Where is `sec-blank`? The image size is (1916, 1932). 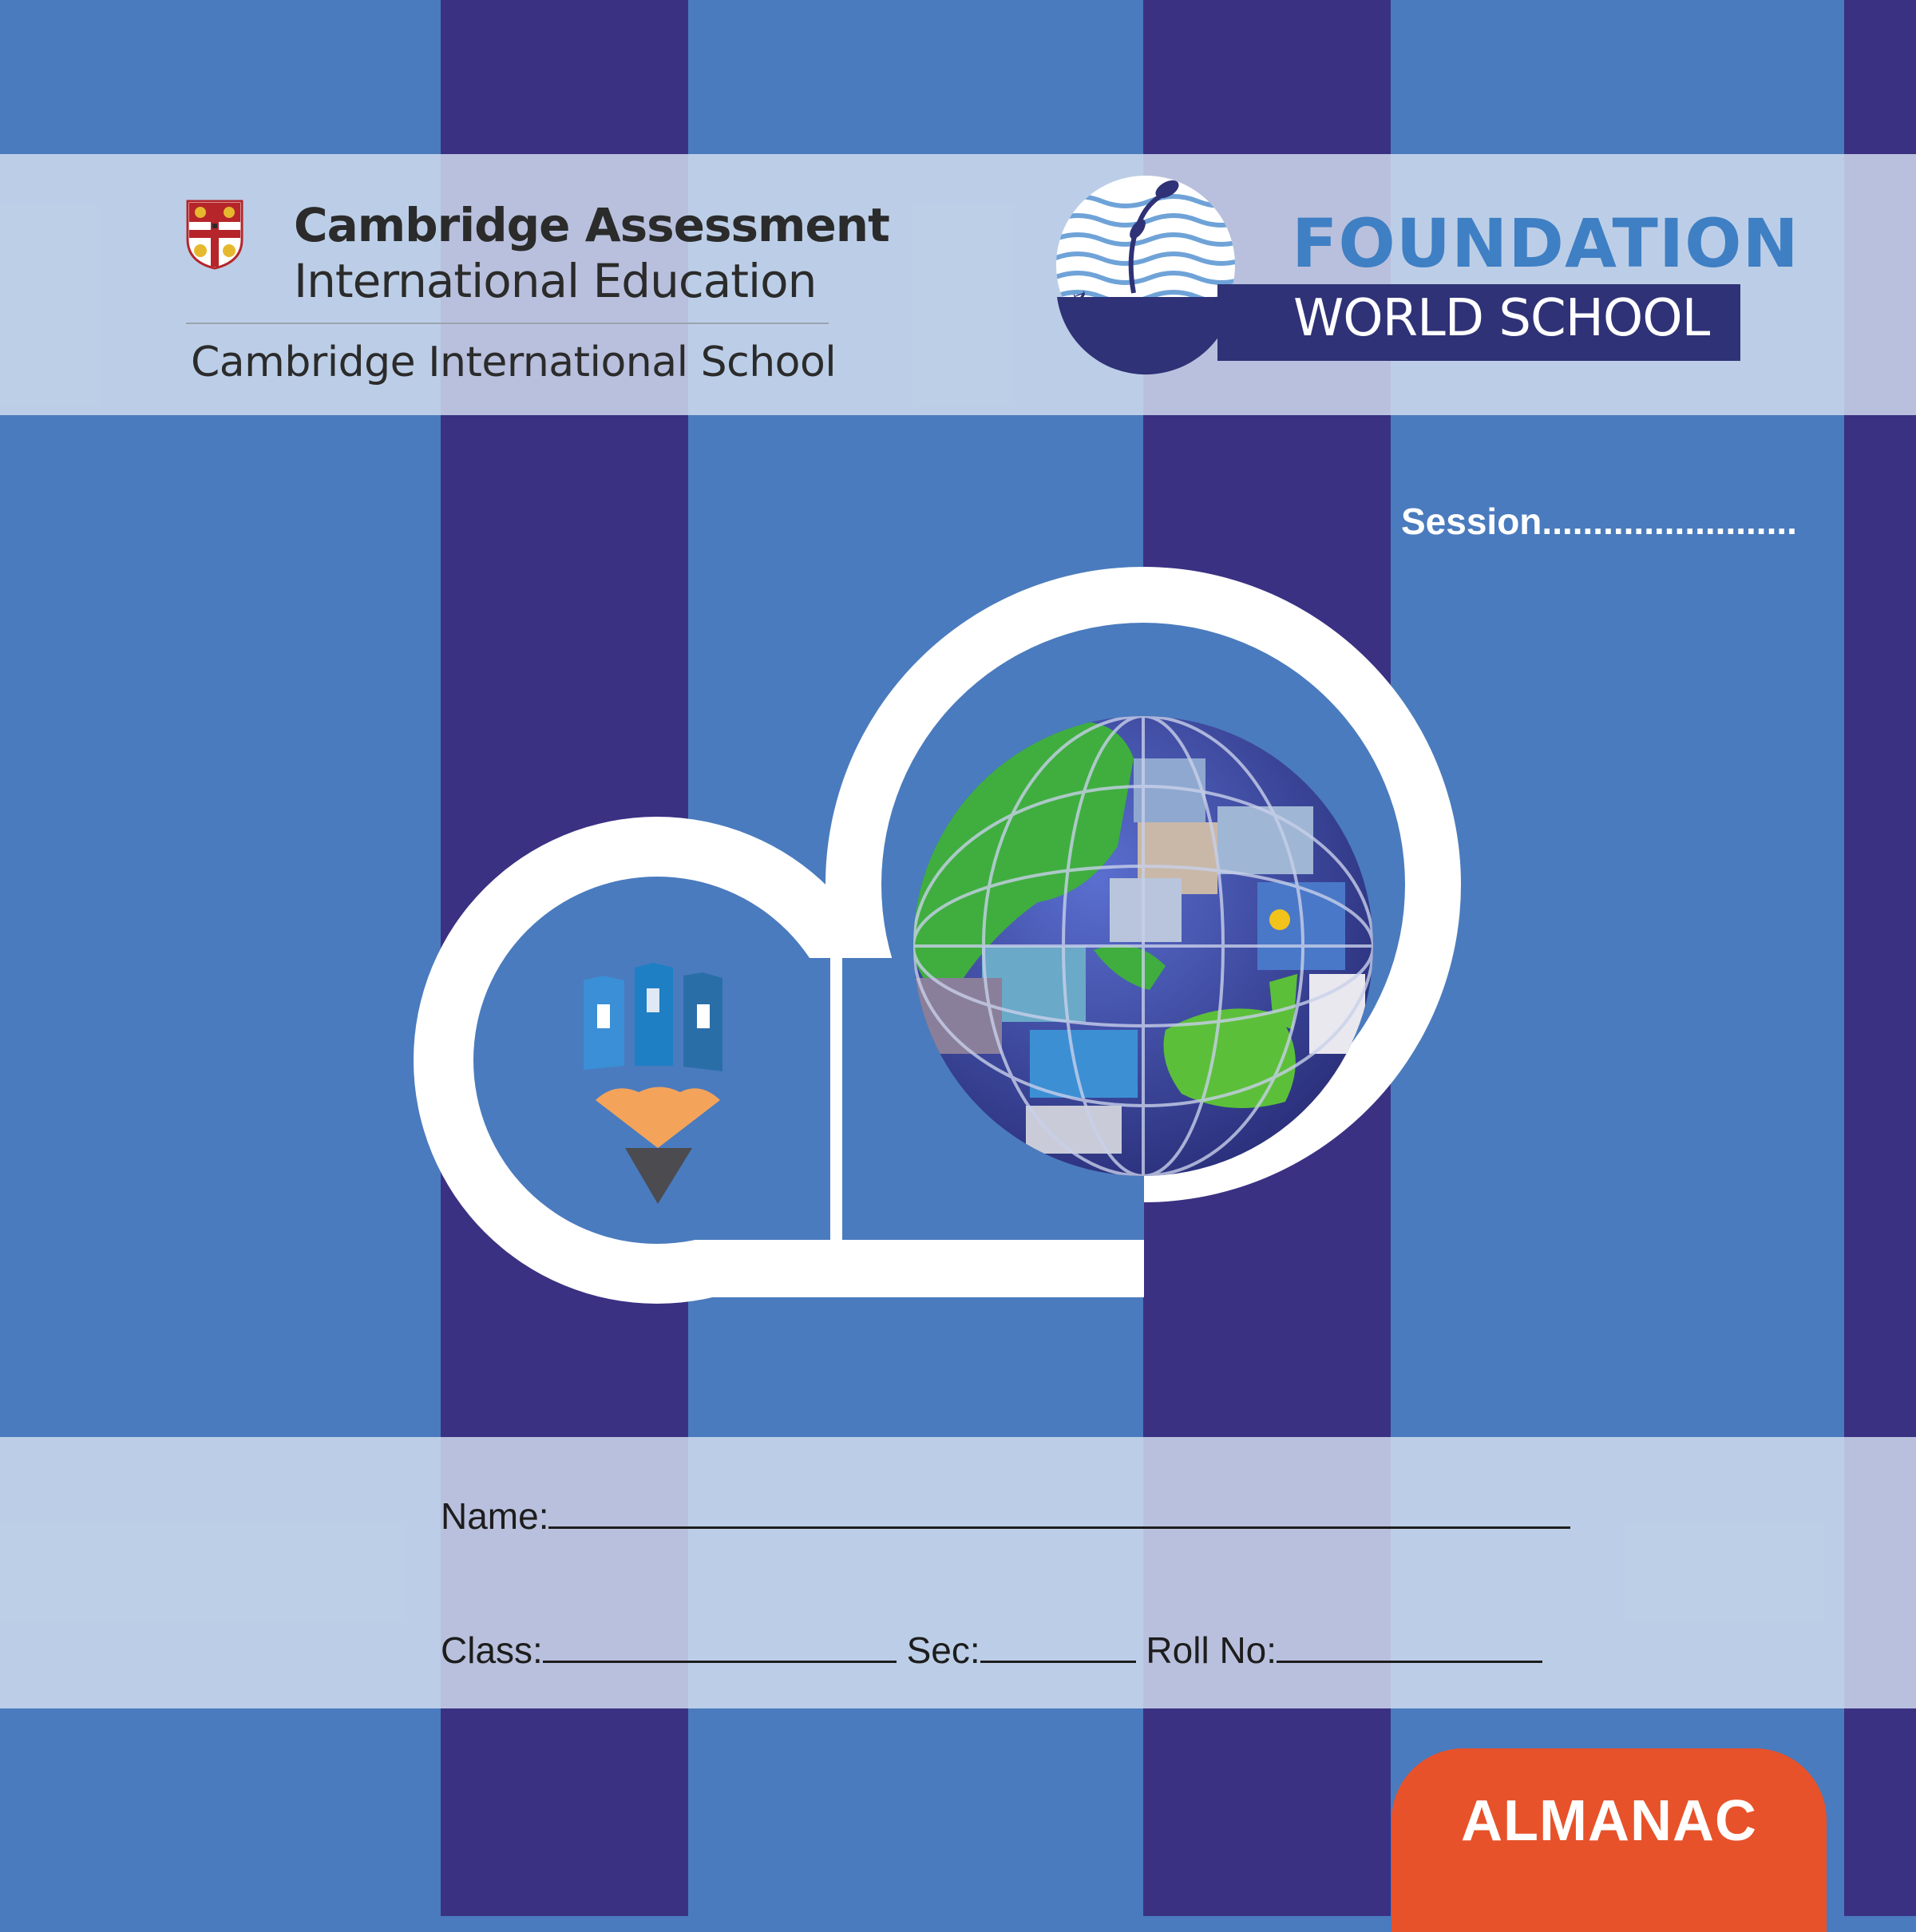 sec-blank is located at coordinates (1058, 1646).